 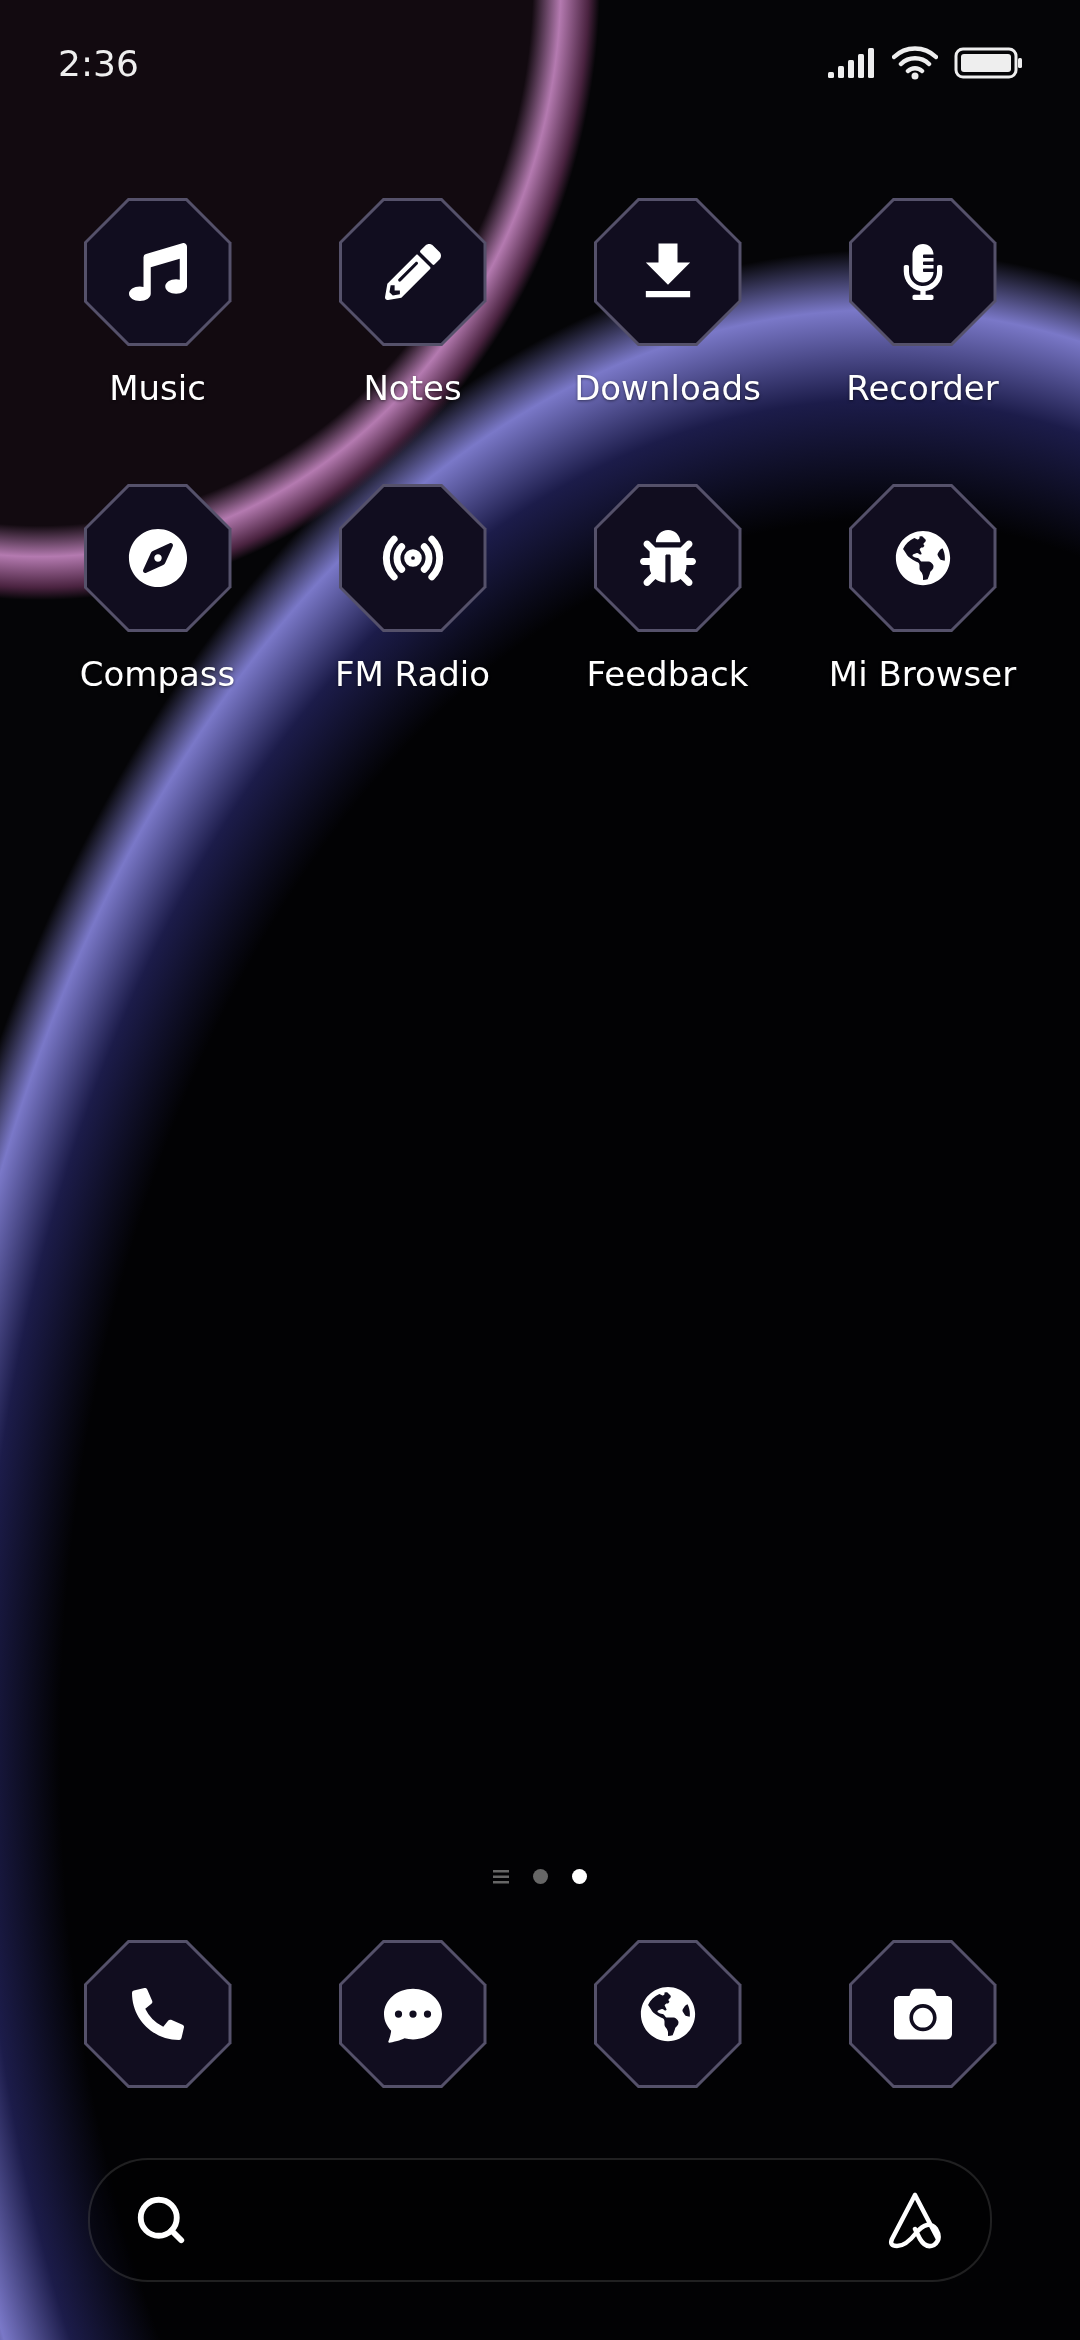 I want to click on app-label: Mi Browser, so click(x=922, y=674).